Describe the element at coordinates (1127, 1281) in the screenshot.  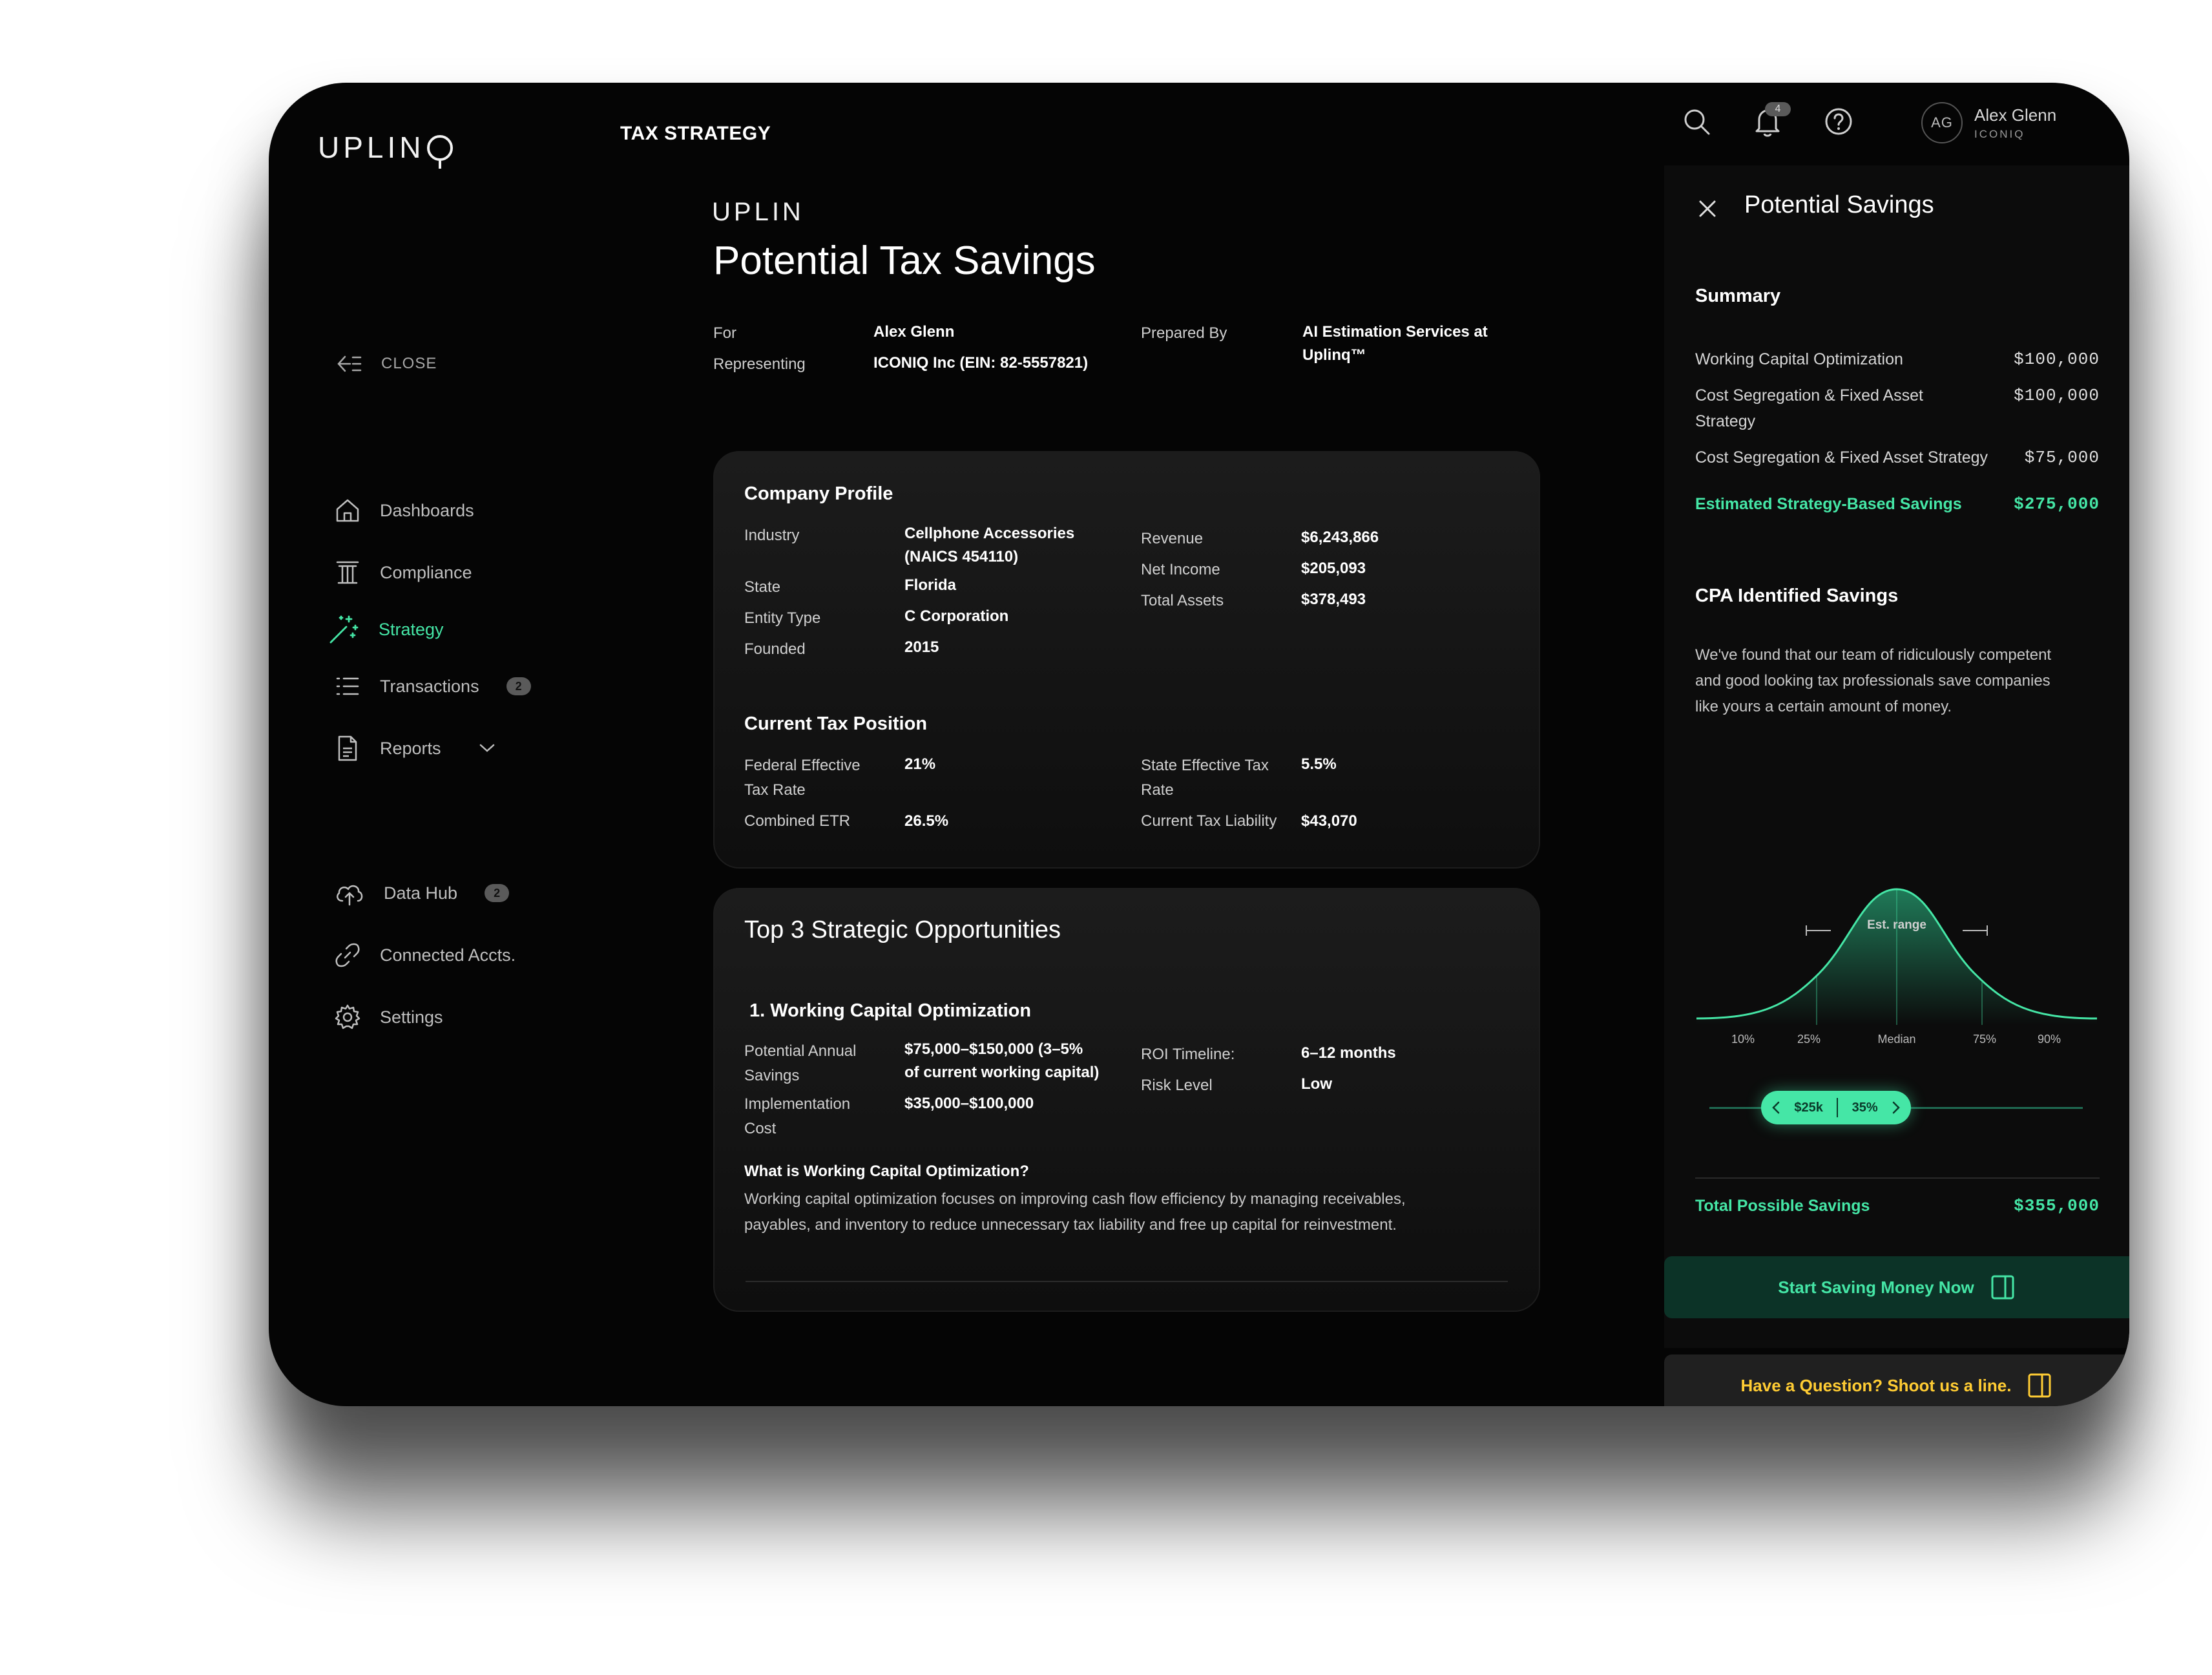
I see `divider` at that location.